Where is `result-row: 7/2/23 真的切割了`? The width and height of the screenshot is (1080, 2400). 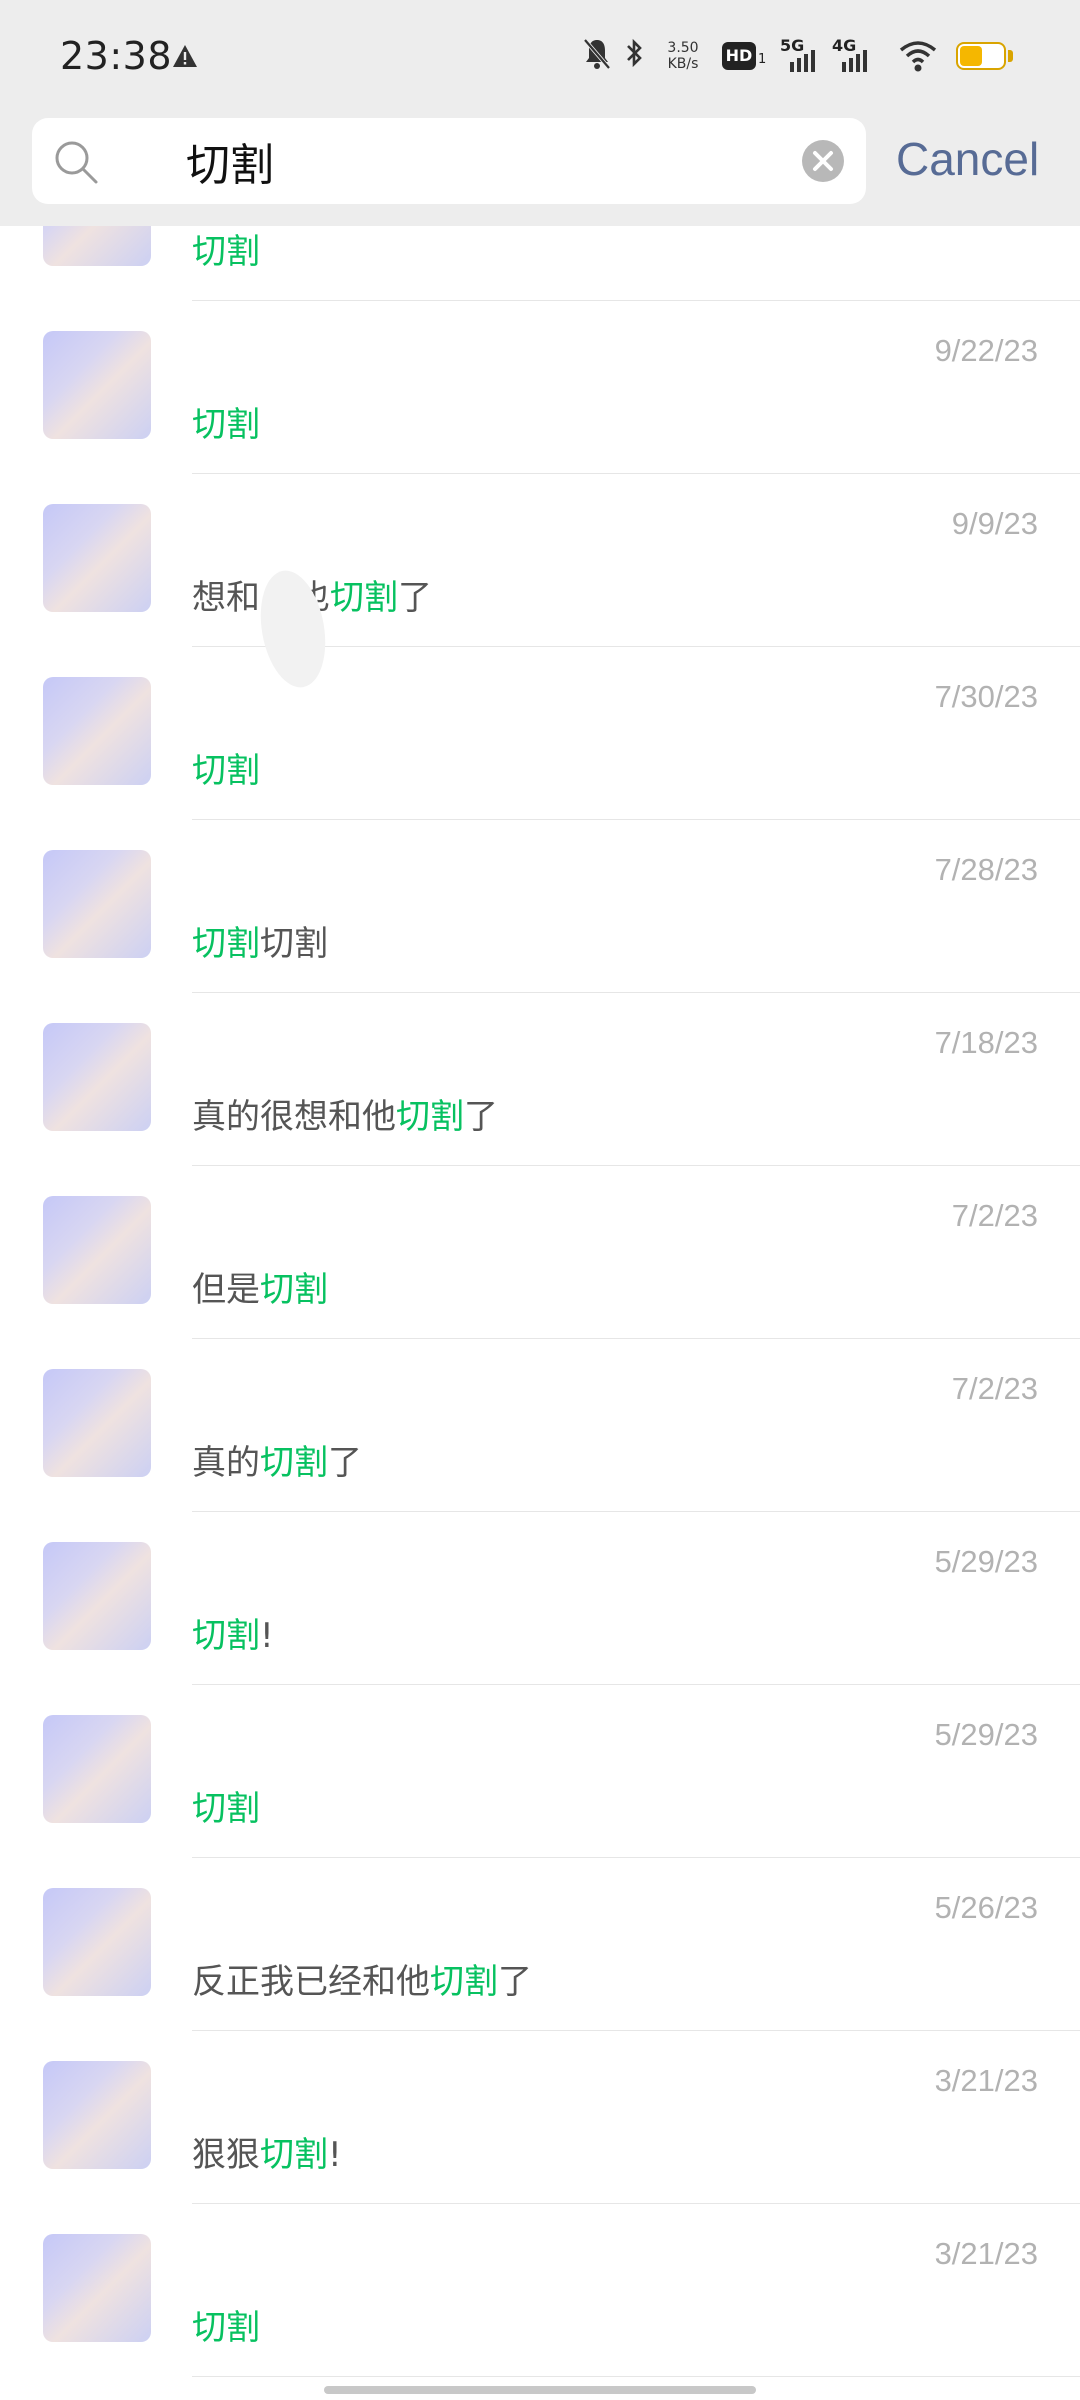 result-row: 7/2/23 真的切割了 is located at coordinates (540, 1425).